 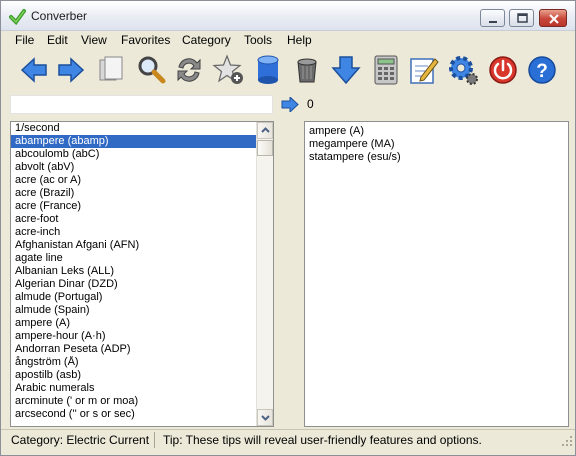 I want to click on source-unit-item: Arabic numerals, so click(x=133, y=388).